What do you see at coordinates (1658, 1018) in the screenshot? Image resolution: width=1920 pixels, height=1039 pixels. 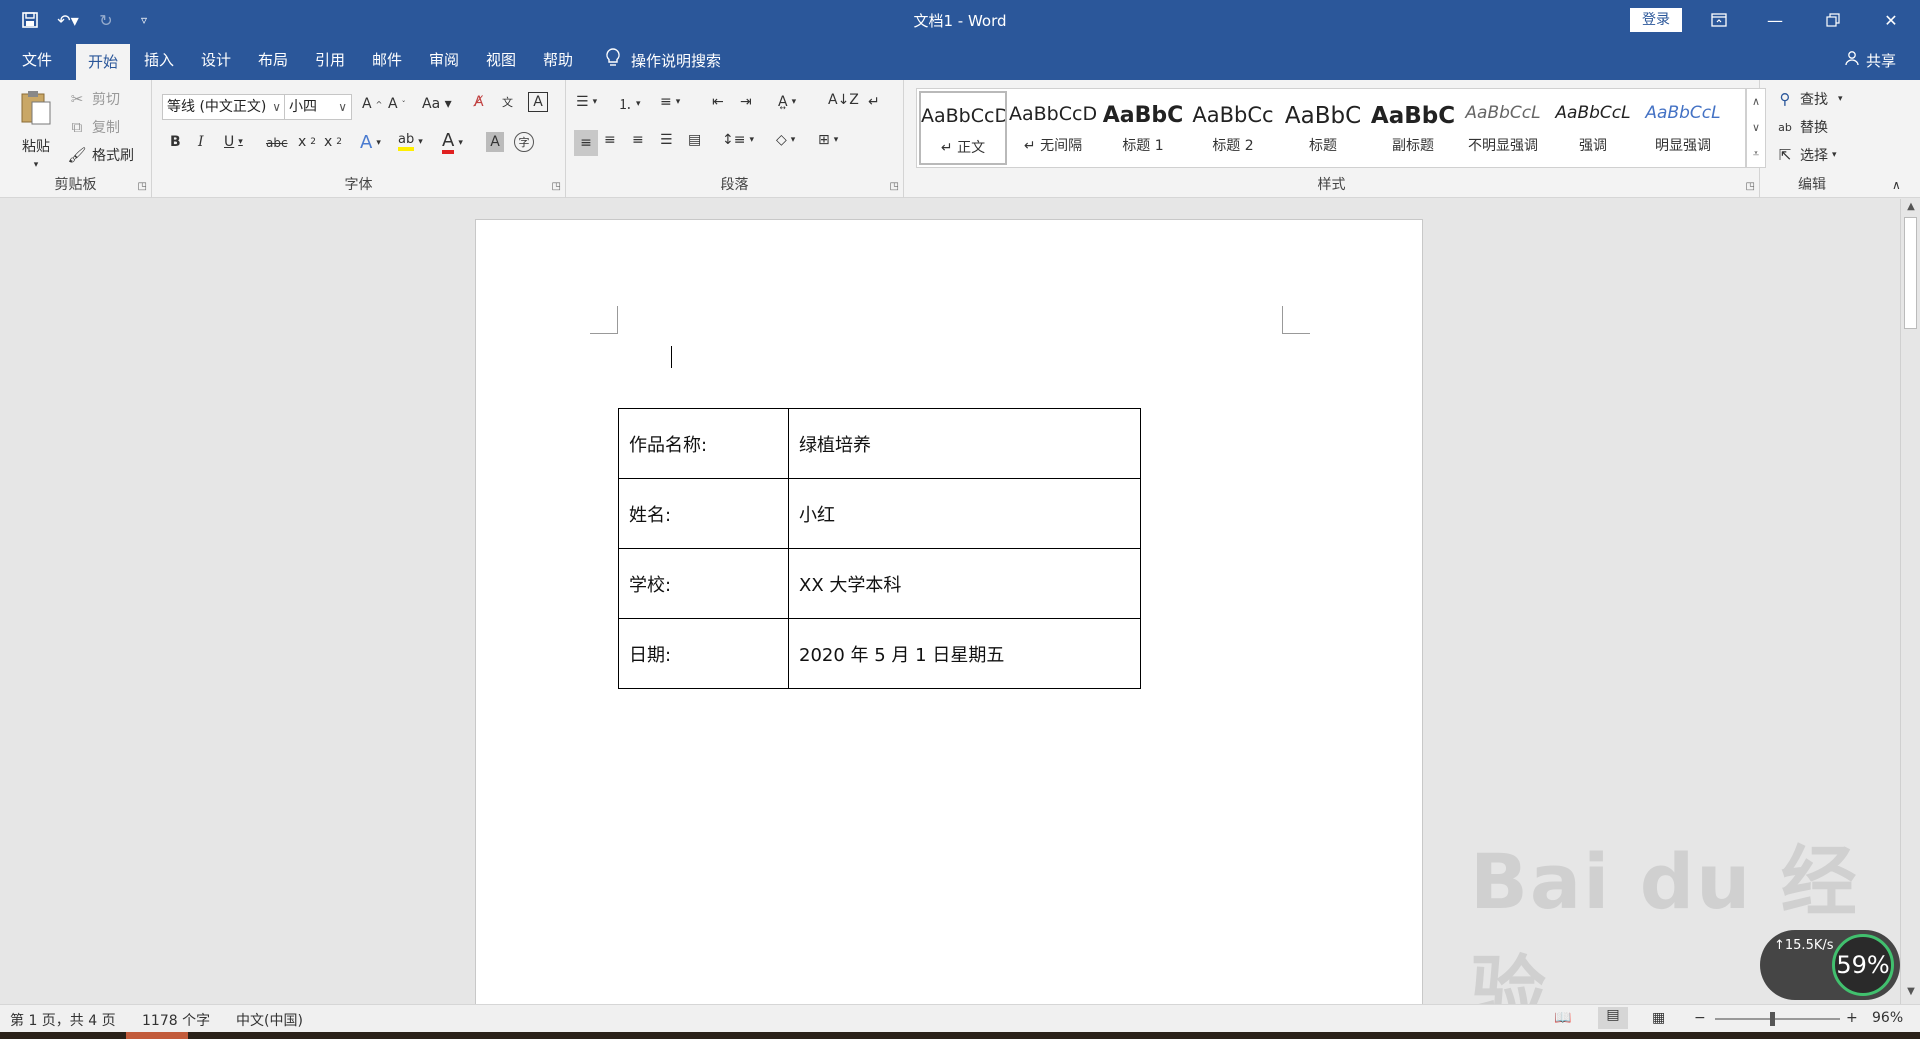 I see `web-layout-icon: ▦` at bounding box center [1658, 1018].